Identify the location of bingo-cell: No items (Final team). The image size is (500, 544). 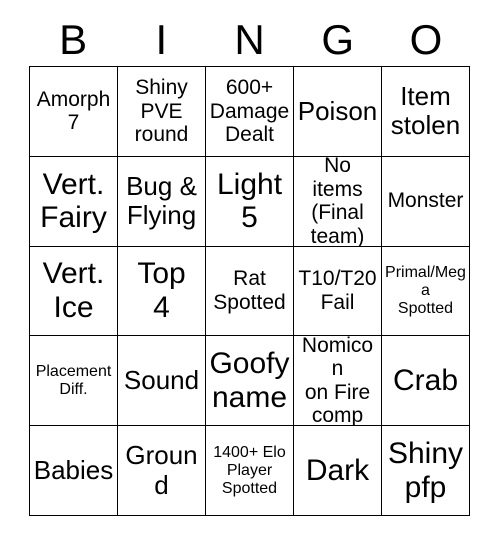
(338, 201).